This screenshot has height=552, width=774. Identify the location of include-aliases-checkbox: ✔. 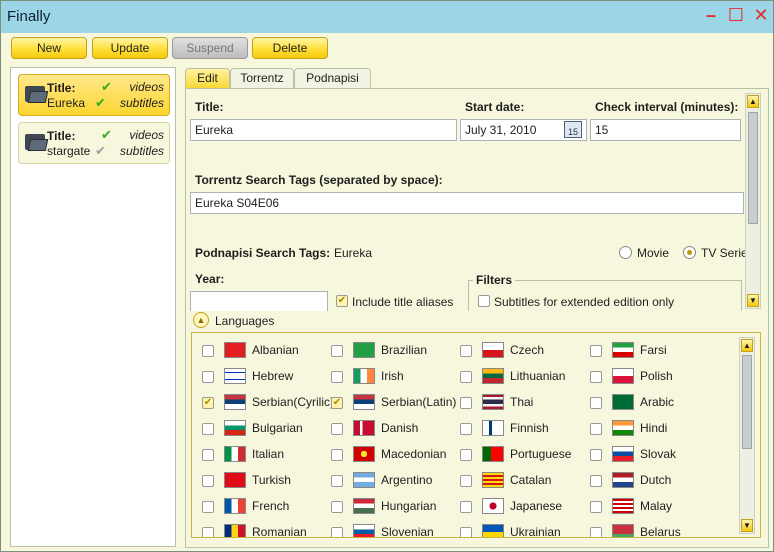
(342, 301).